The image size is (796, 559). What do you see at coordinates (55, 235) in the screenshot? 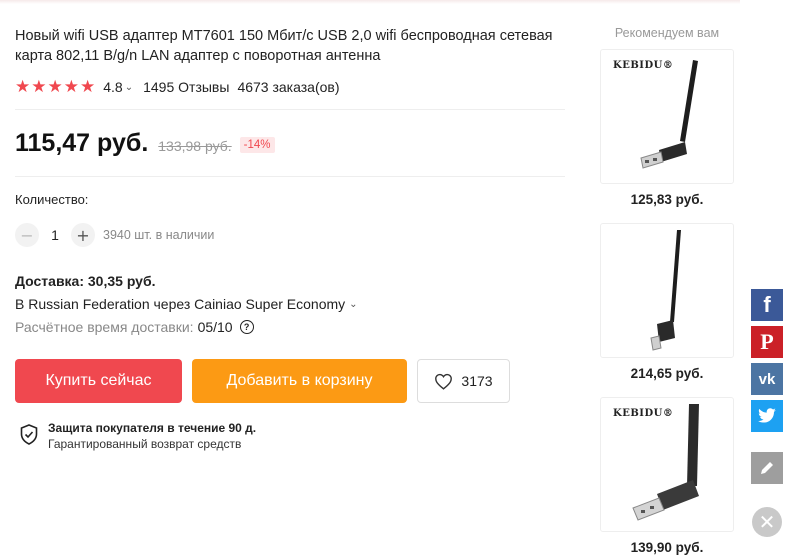
I see `quantity-value: 1` at bounding box center [55, 235].